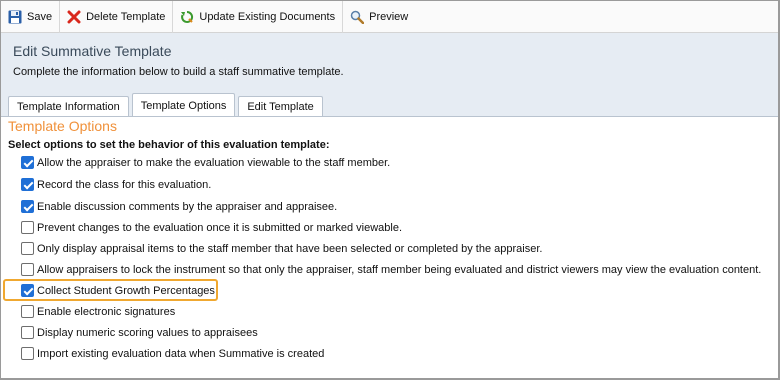  I want to click on save-icon, so click(15, 16).